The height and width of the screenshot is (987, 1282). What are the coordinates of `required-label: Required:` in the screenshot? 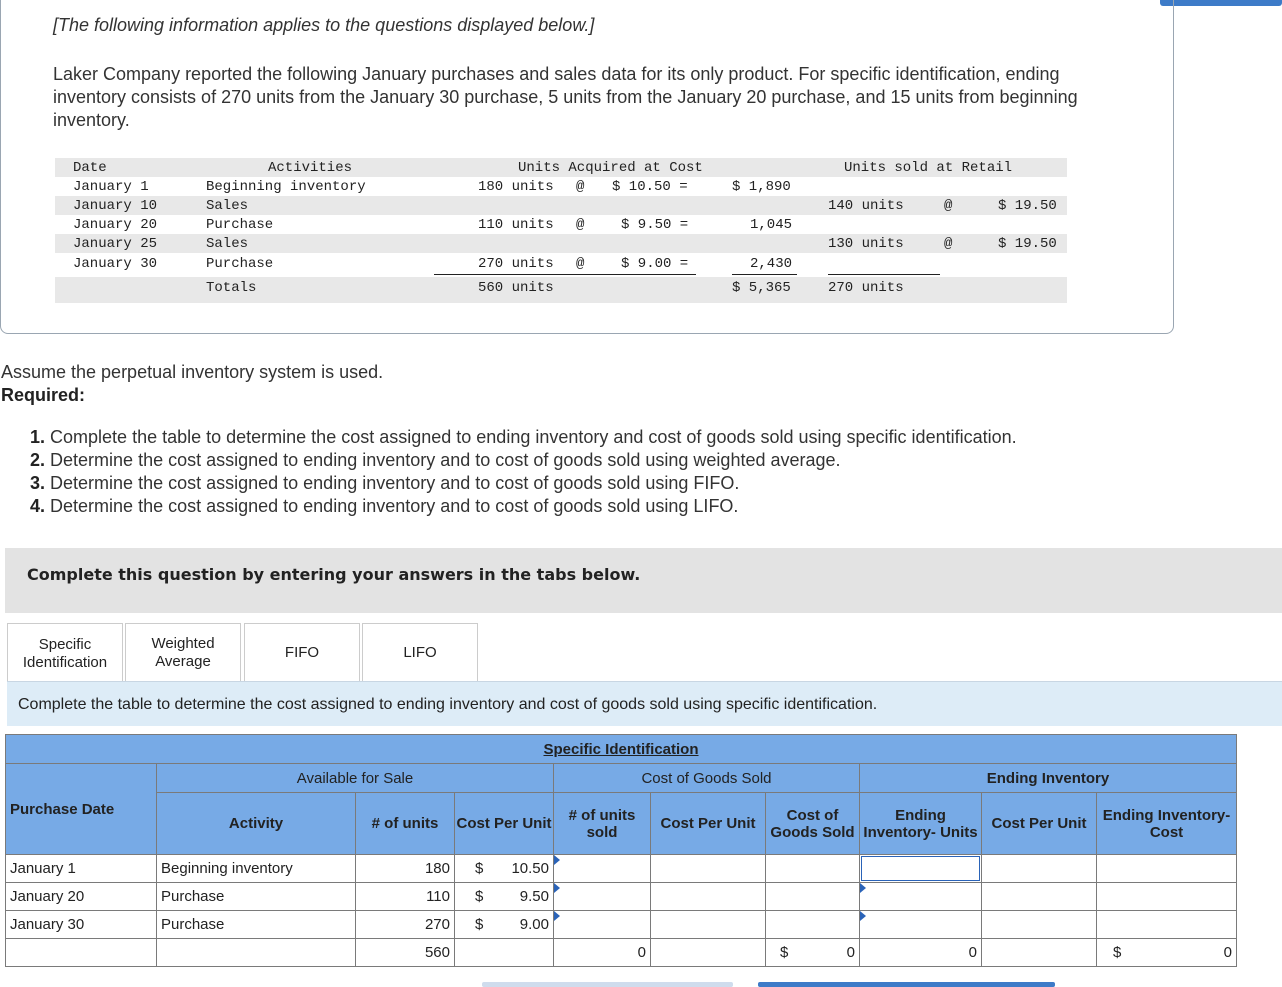 It's located at (43, 395).